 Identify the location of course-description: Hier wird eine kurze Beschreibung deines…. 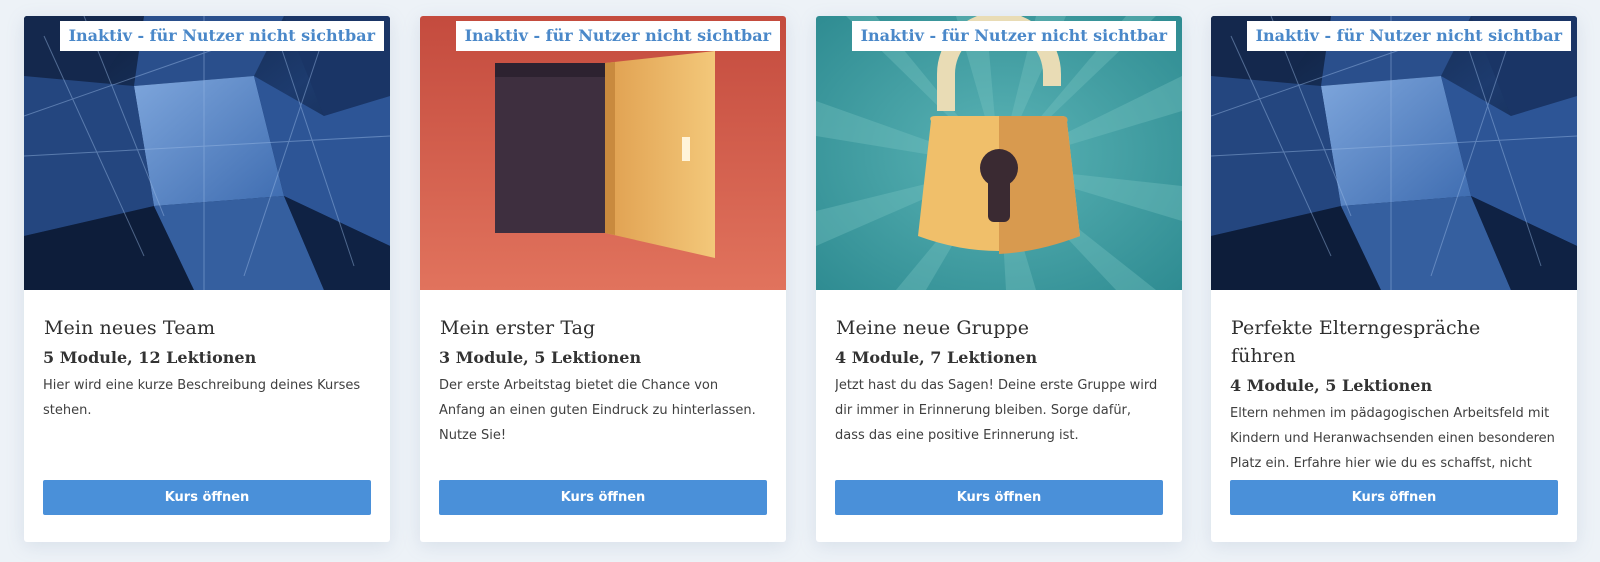
(202, 398).